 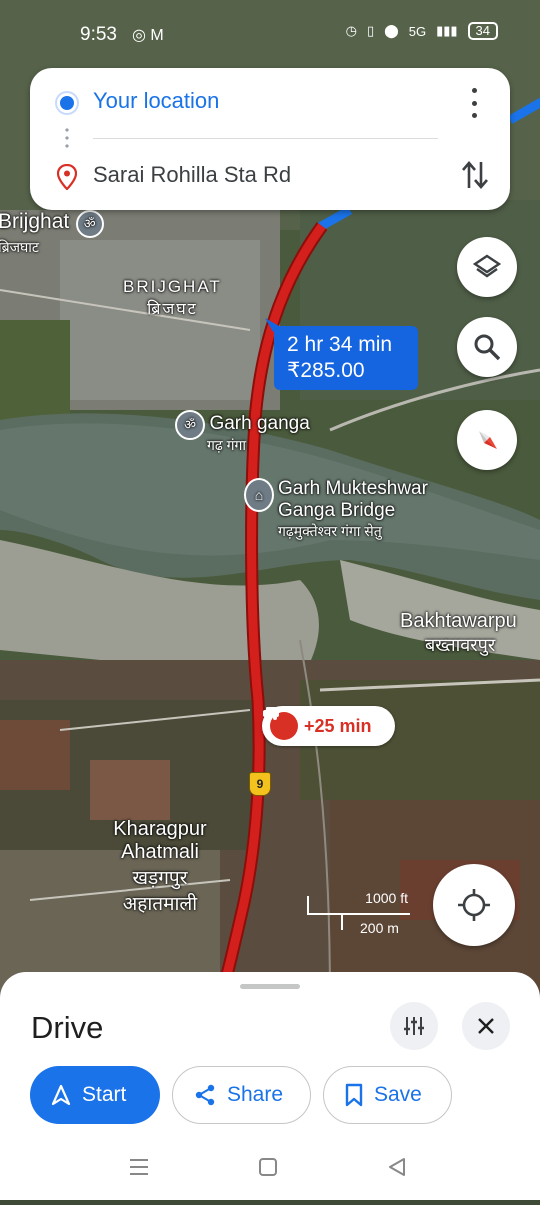 What do you see at coordinates (67, 179) in the screenshot?
I see `pin-icon` at bounding box center [67, 179].